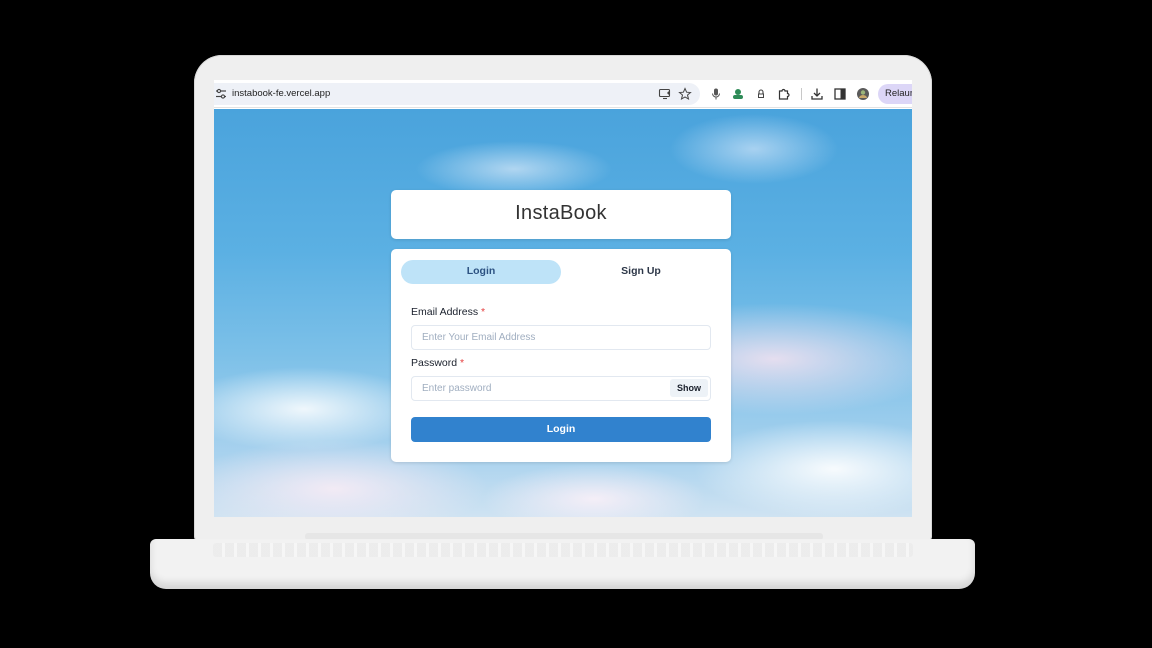 Image resolution: width=1152 pixels, height=648 pixels. I want to click on microphone-icon, so click(716, 94).